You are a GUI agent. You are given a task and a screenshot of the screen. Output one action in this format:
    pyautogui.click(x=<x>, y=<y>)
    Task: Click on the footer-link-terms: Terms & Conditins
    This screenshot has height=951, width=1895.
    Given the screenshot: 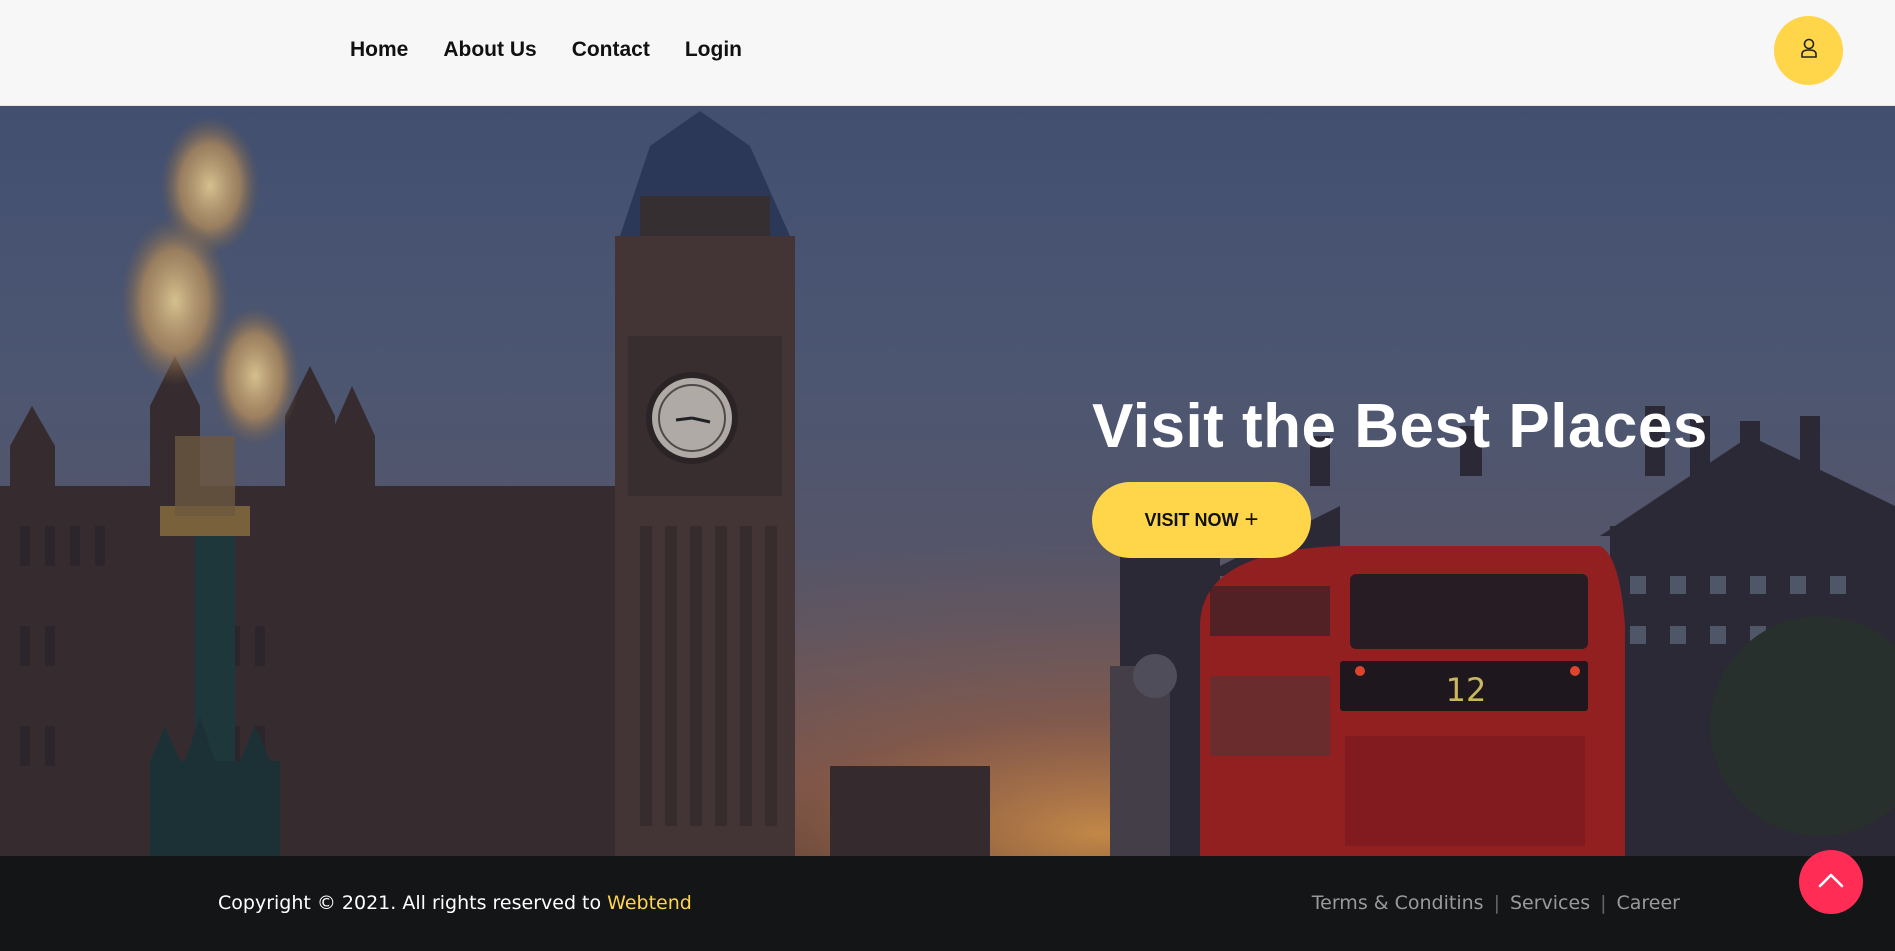 What is the action you would take?
    pyautogui.click(x=1398, y=903)
    